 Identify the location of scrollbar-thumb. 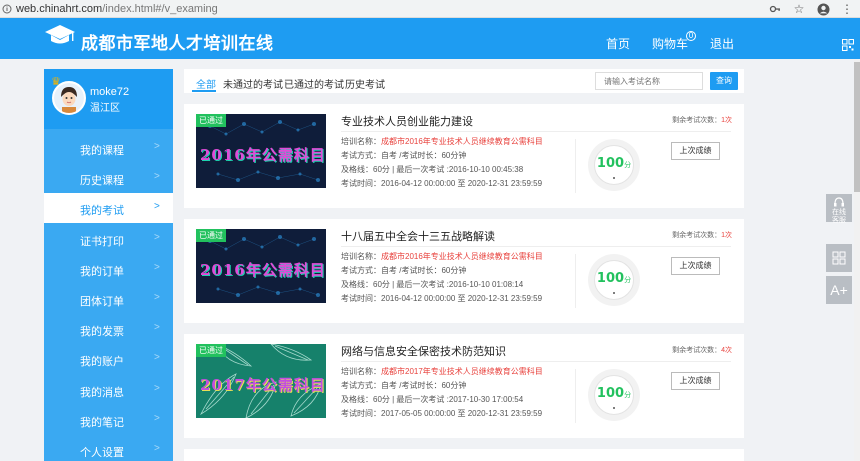
(857, 127).